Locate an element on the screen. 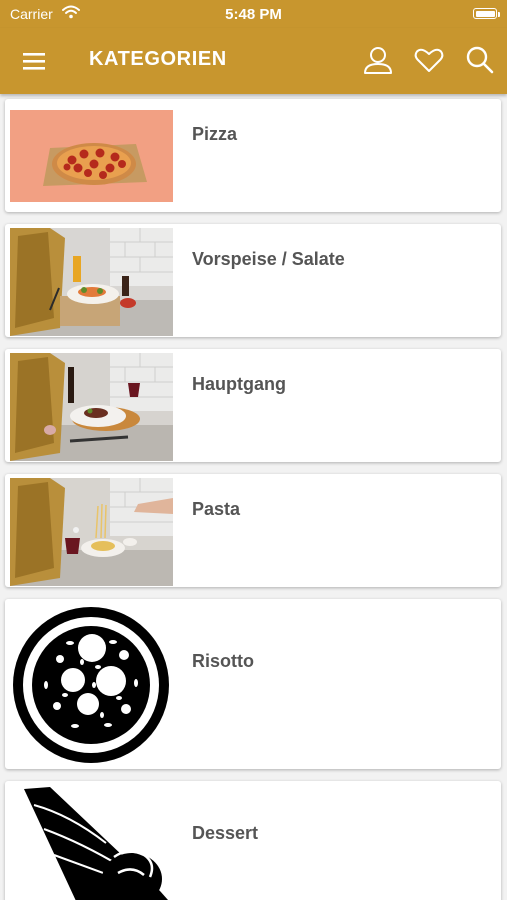 This screenshot has width=507, height=900. category-card-dessert: Dessert is located at coordinates (253, 840).